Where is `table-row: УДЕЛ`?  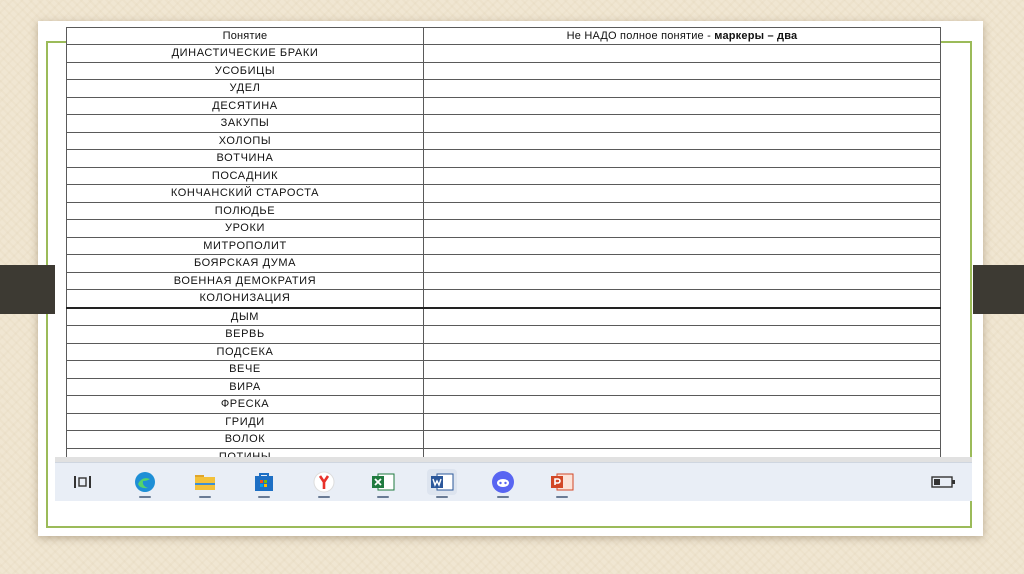
table-row: УДЕЛ is located at coordinates (503, 88).